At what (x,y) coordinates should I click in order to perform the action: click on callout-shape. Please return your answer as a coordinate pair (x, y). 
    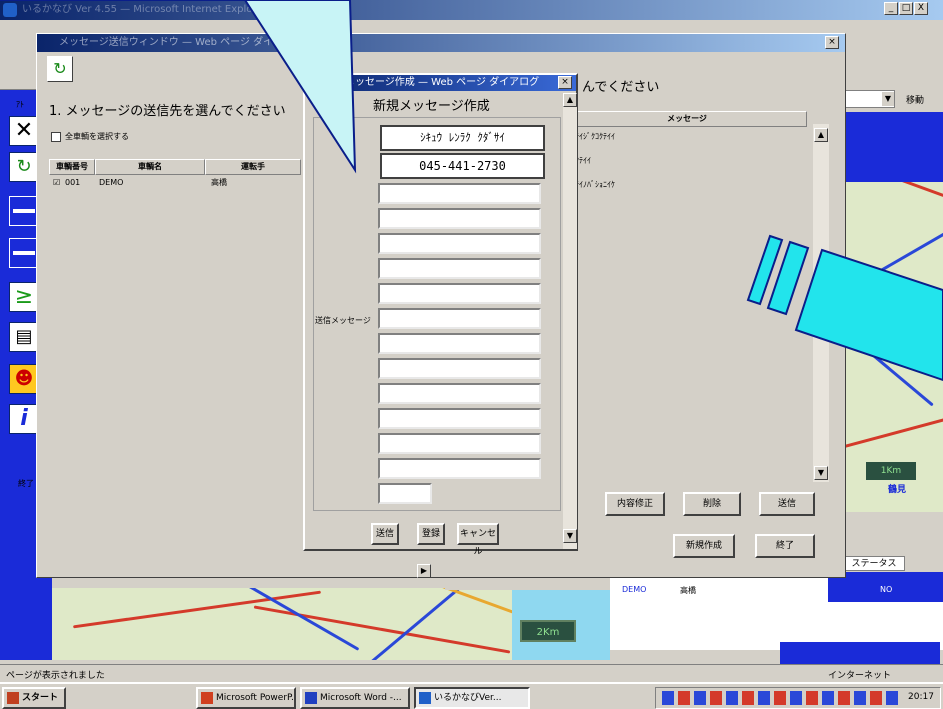
    Looking at the image, I should click on (178, 87).